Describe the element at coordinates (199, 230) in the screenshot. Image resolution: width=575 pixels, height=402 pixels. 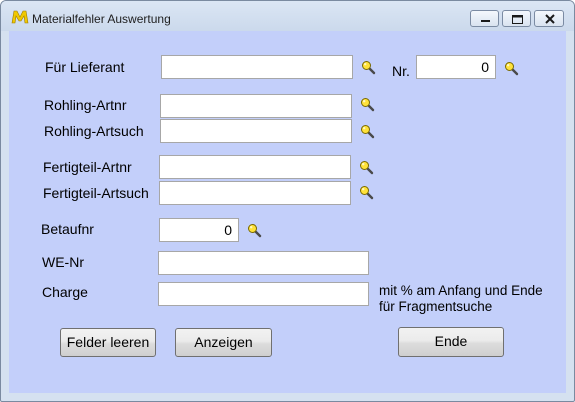
I see `betaufnr-field: 0` at that location.